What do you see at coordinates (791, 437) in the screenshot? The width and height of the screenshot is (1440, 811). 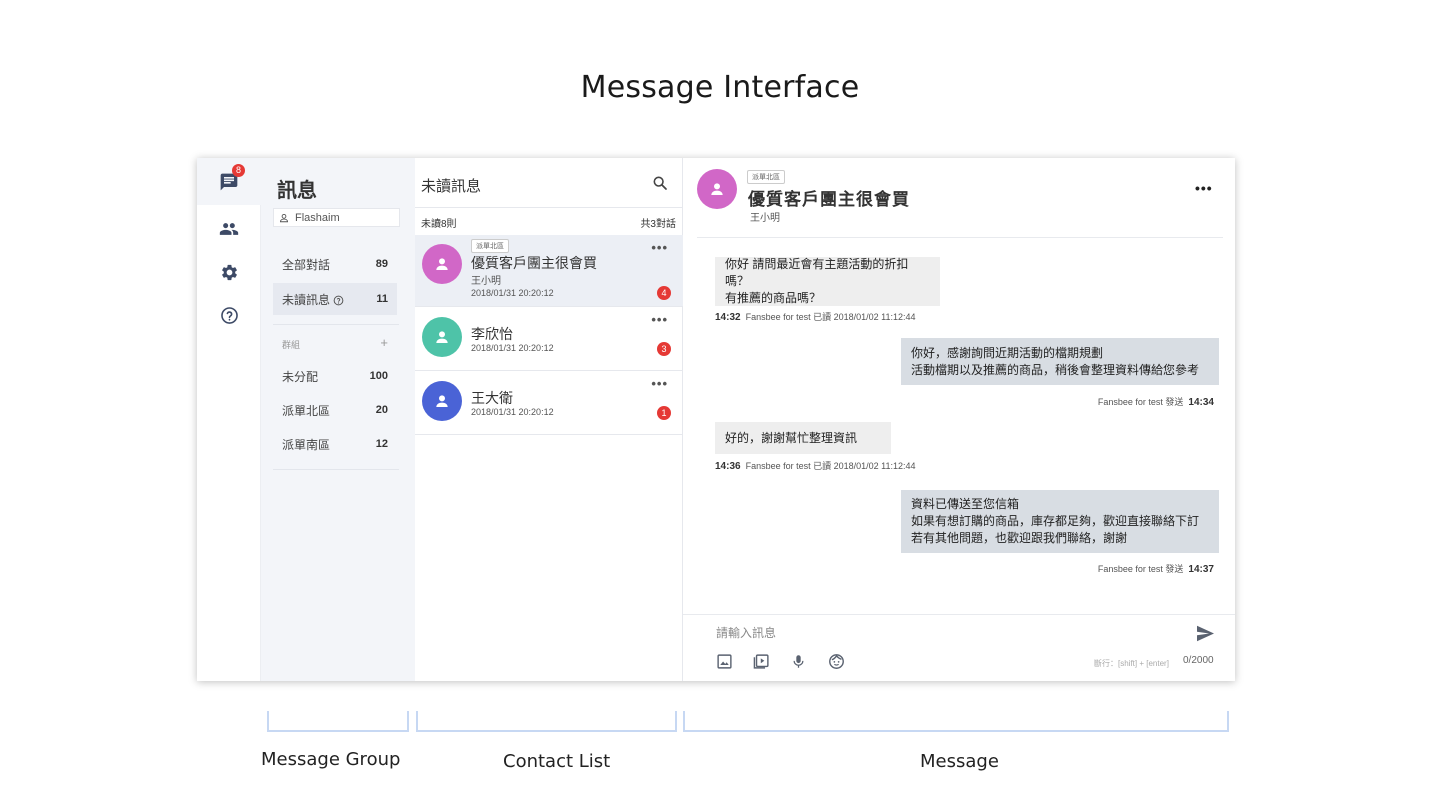 I see `message-line: 好的，謝謝幫忙整理資訊` at bounding box center [791, 437].